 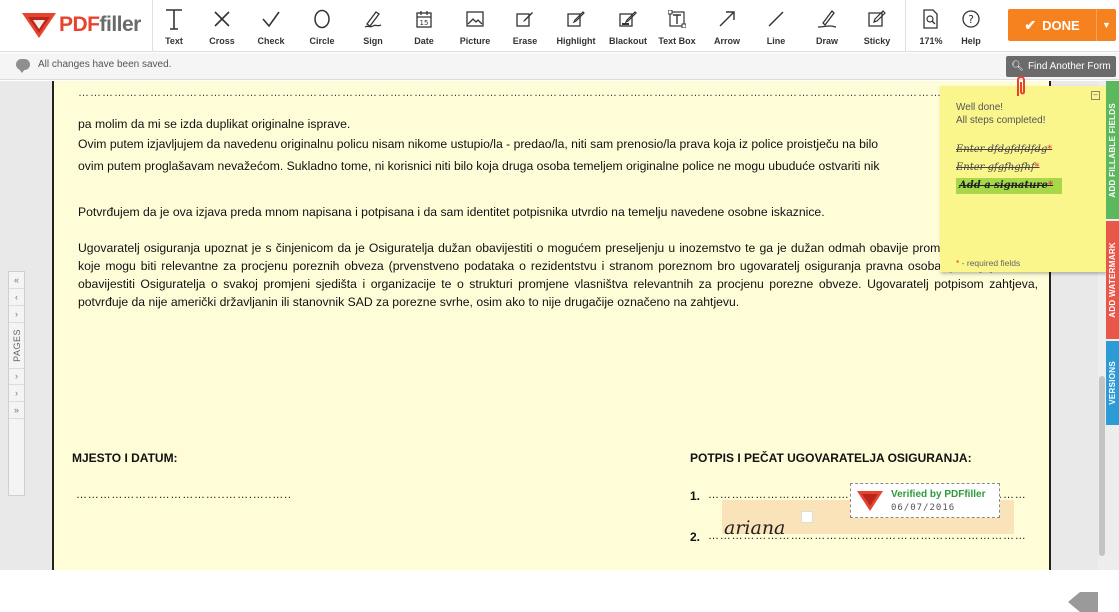 I want to click on done-label: DONE, so click(x=1061, y=25).